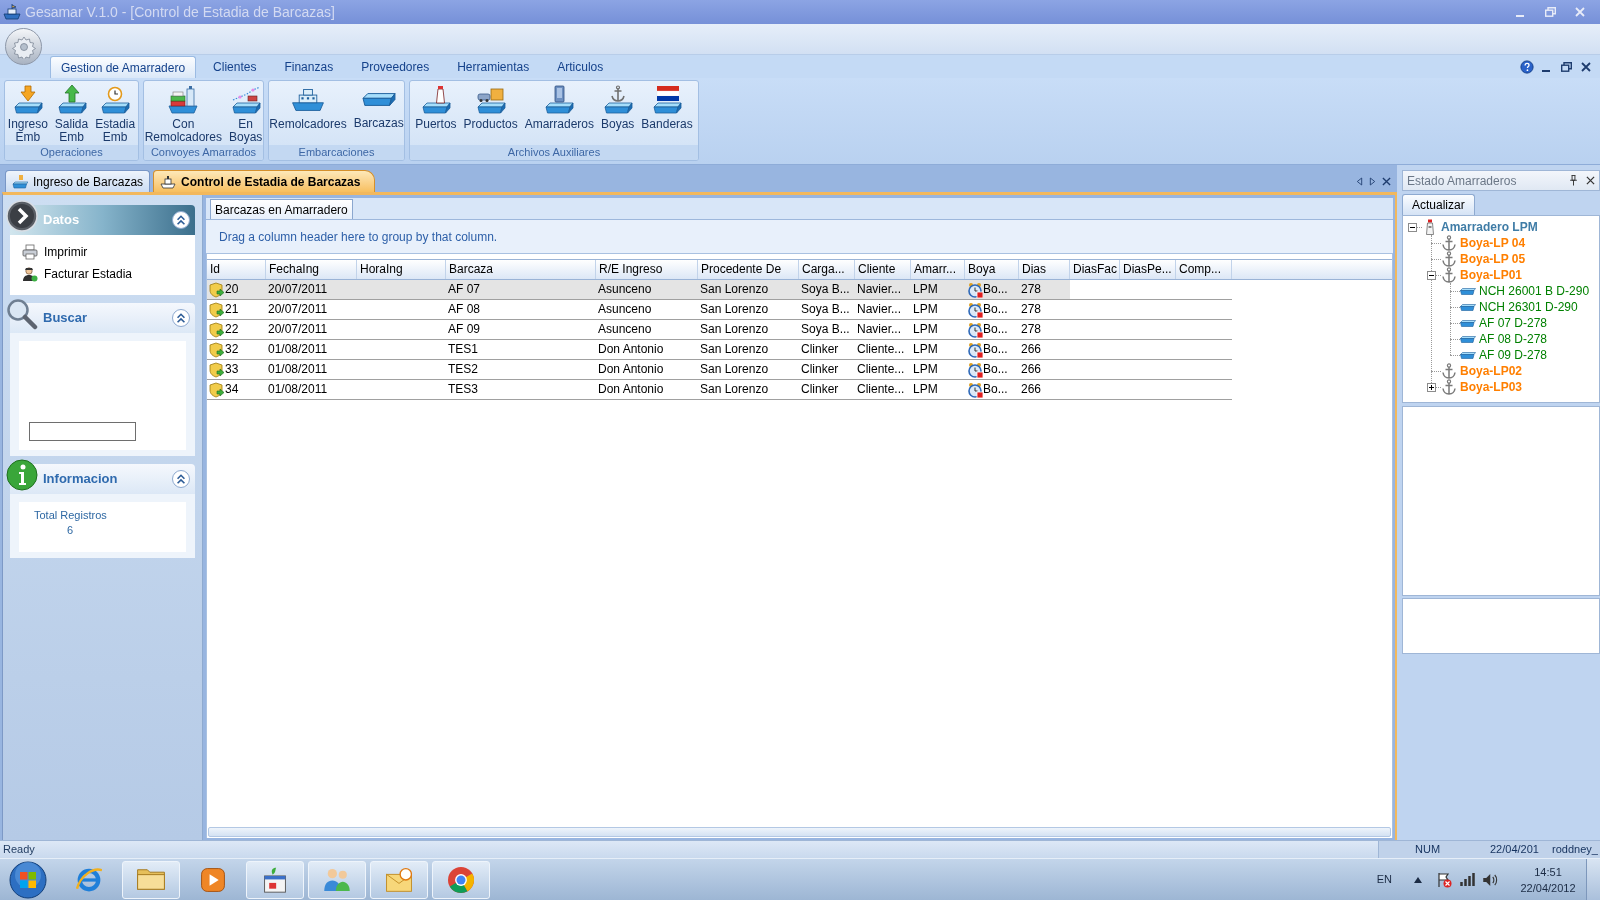  Describe the element at coordinates (1031, 309) in the screenshot. I see `table-cell-text: 278` at that location.